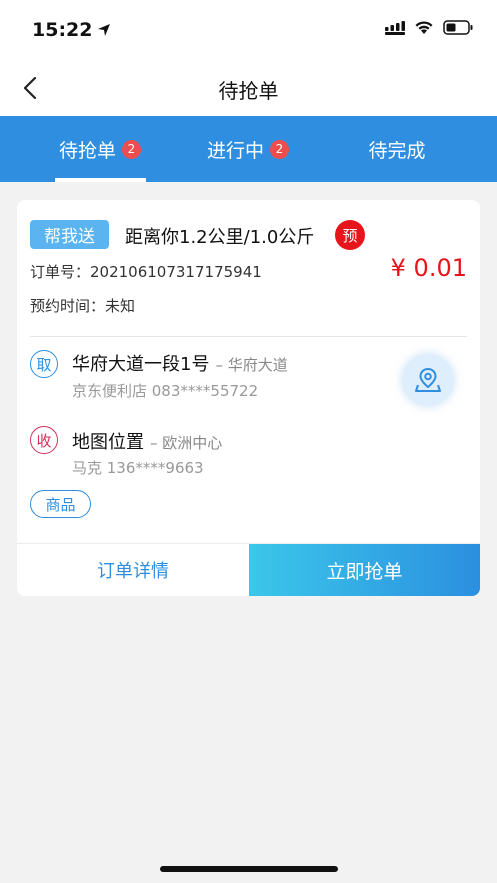  What do you see at coordinates (62, 30) in the screenshot?
I see `clock-text: 15:22` at bounding box center [62, 30].